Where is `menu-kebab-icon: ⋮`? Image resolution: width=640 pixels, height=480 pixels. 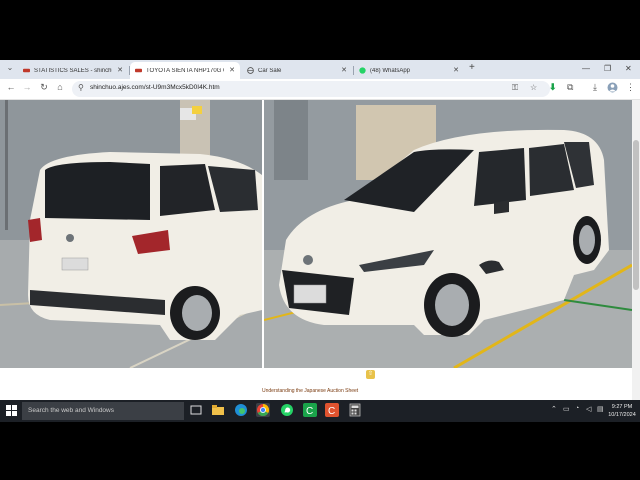 menu-kebab-icon: ⋮ is located at coordinates (630, 87).